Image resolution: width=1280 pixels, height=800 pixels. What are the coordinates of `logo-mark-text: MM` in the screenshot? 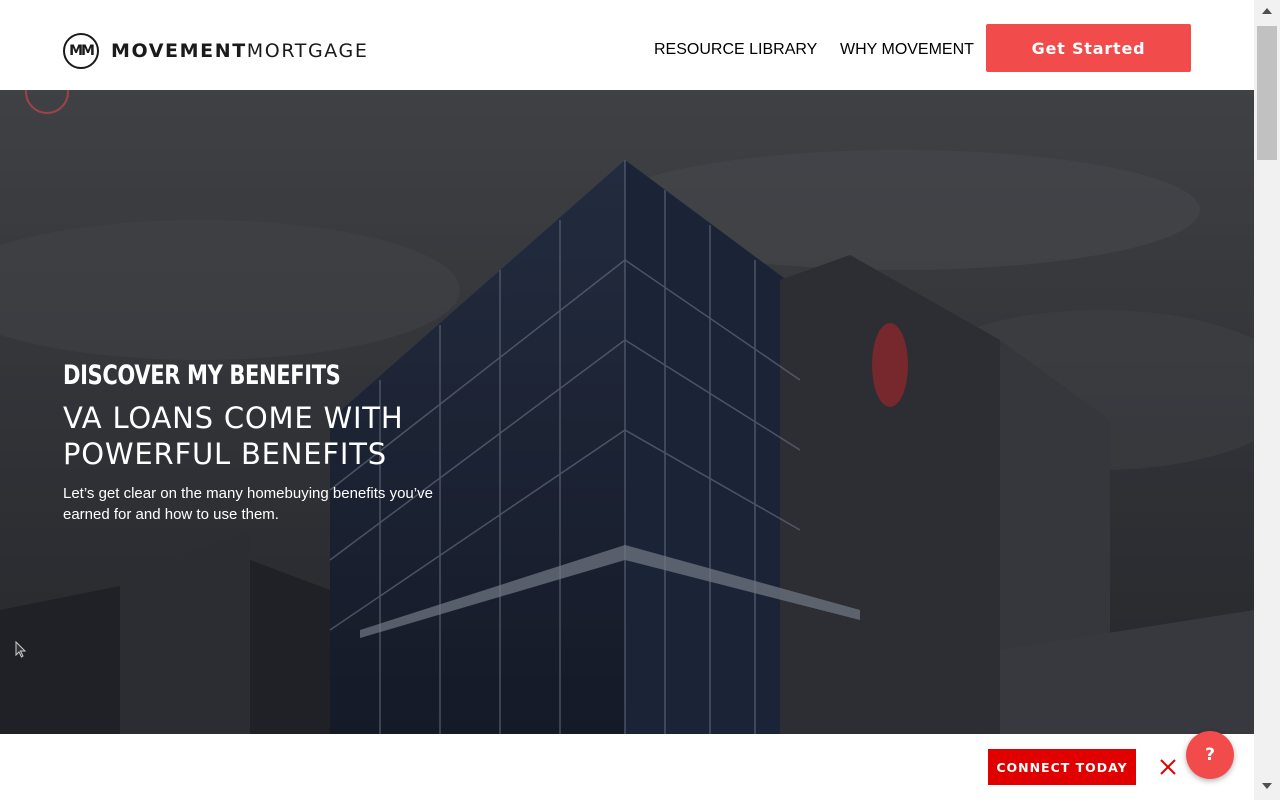 It's located at (82, 51).